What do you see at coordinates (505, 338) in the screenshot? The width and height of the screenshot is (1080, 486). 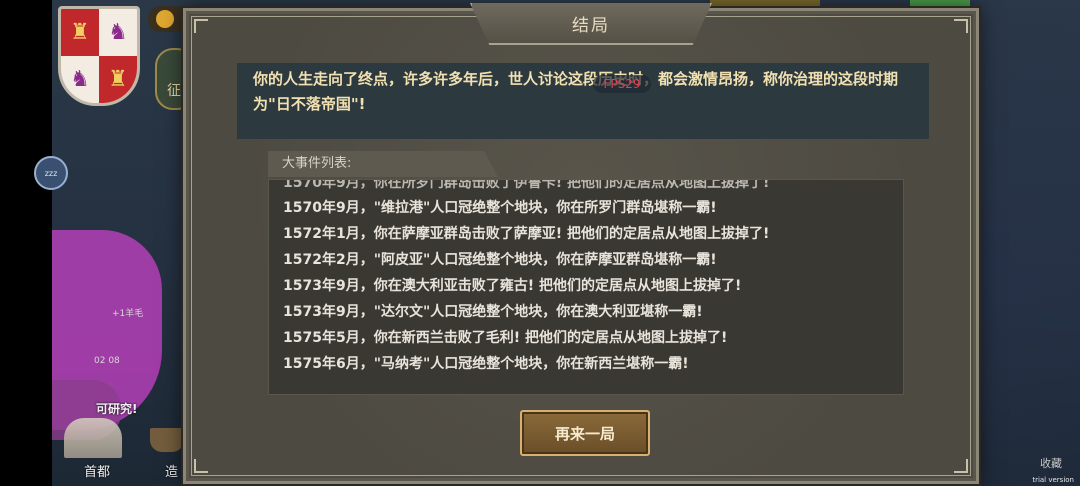 I see `event-row: 1575年5月，你在新西兰击败了毛利! 把他们的定居点从地图上拔掉了!` at bounding box center [505, 338].